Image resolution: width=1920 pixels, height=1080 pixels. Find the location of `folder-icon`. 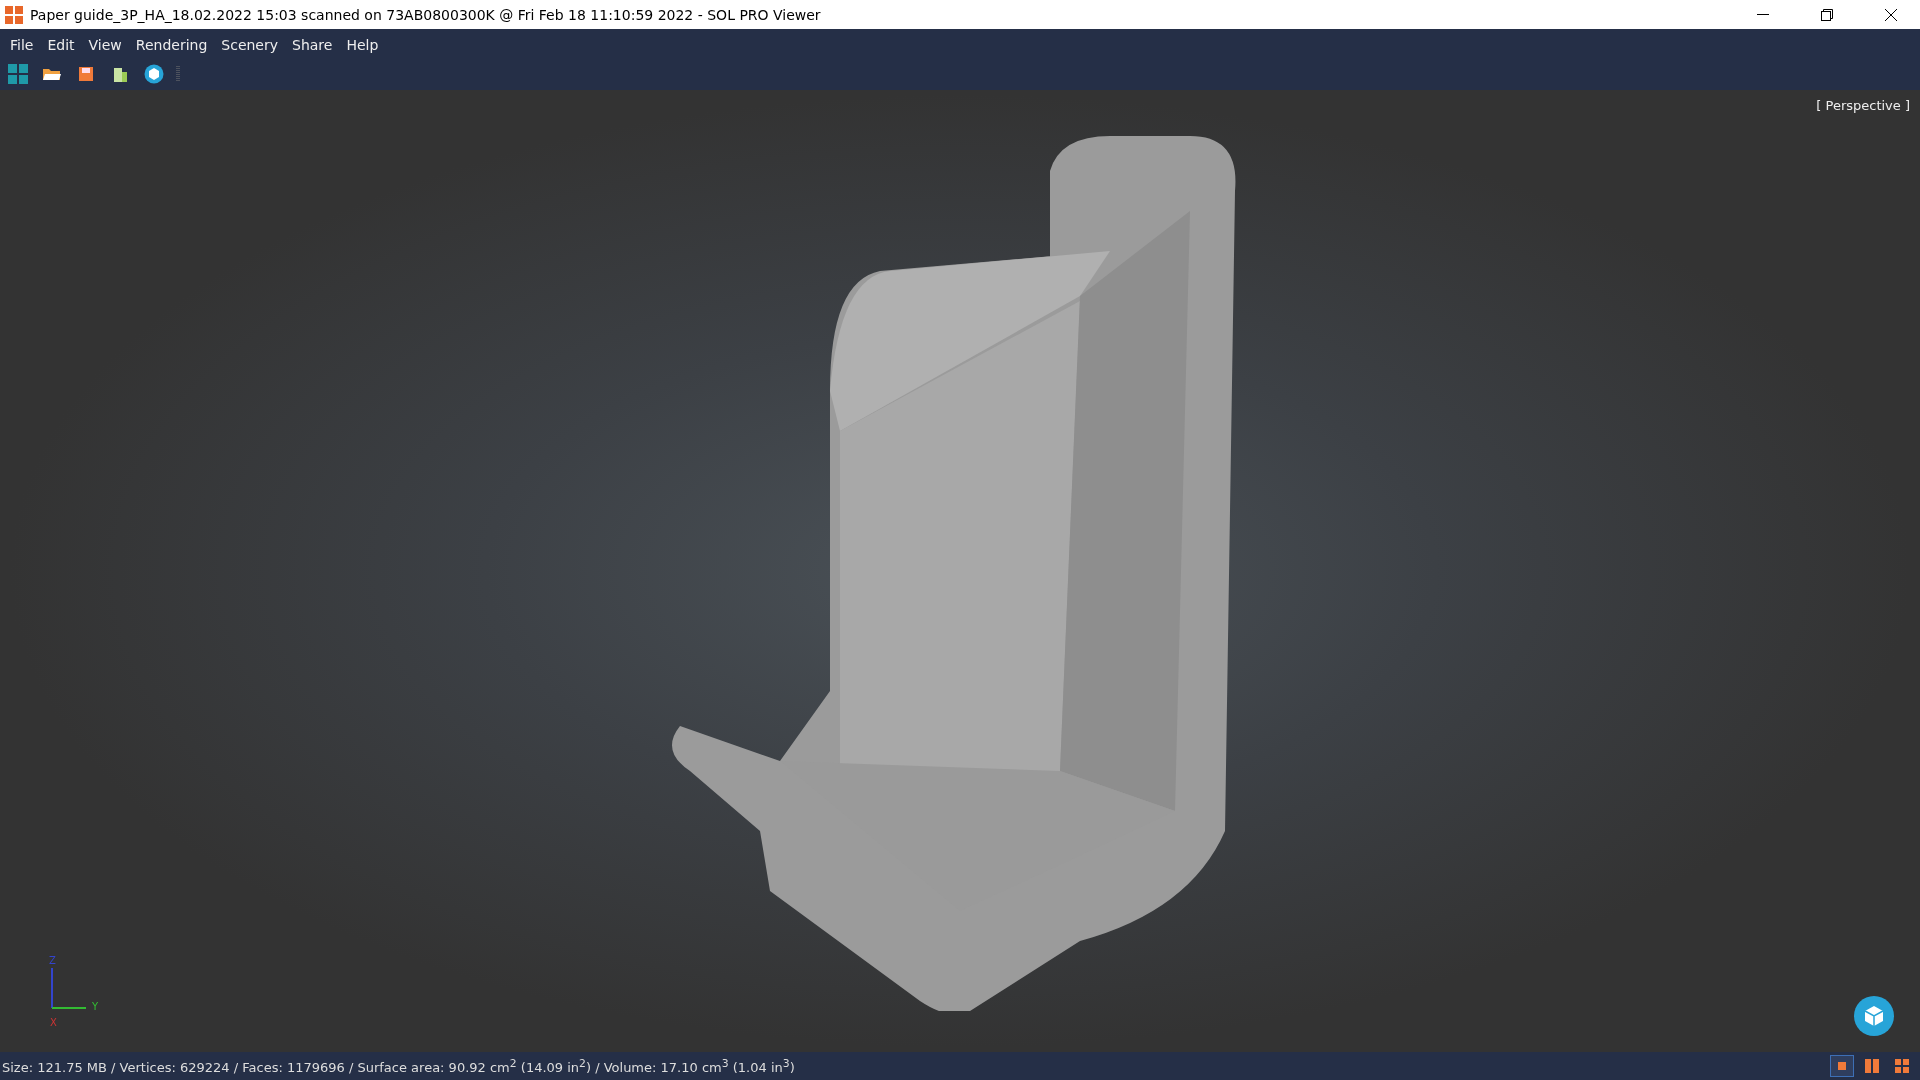

folder-icon is located at coordinates (52, 74).